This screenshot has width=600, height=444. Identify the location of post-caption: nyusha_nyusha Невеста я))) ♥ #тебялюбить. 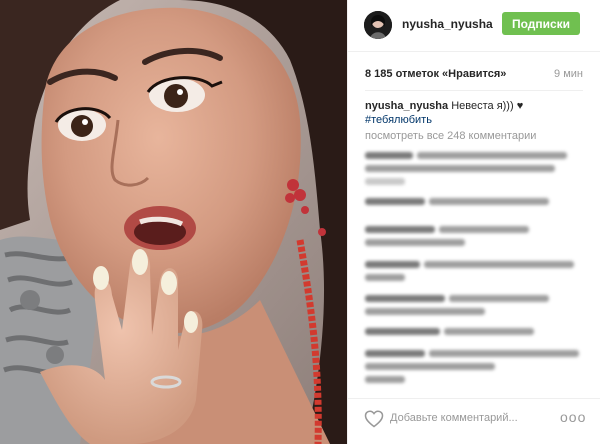
(475, 113).